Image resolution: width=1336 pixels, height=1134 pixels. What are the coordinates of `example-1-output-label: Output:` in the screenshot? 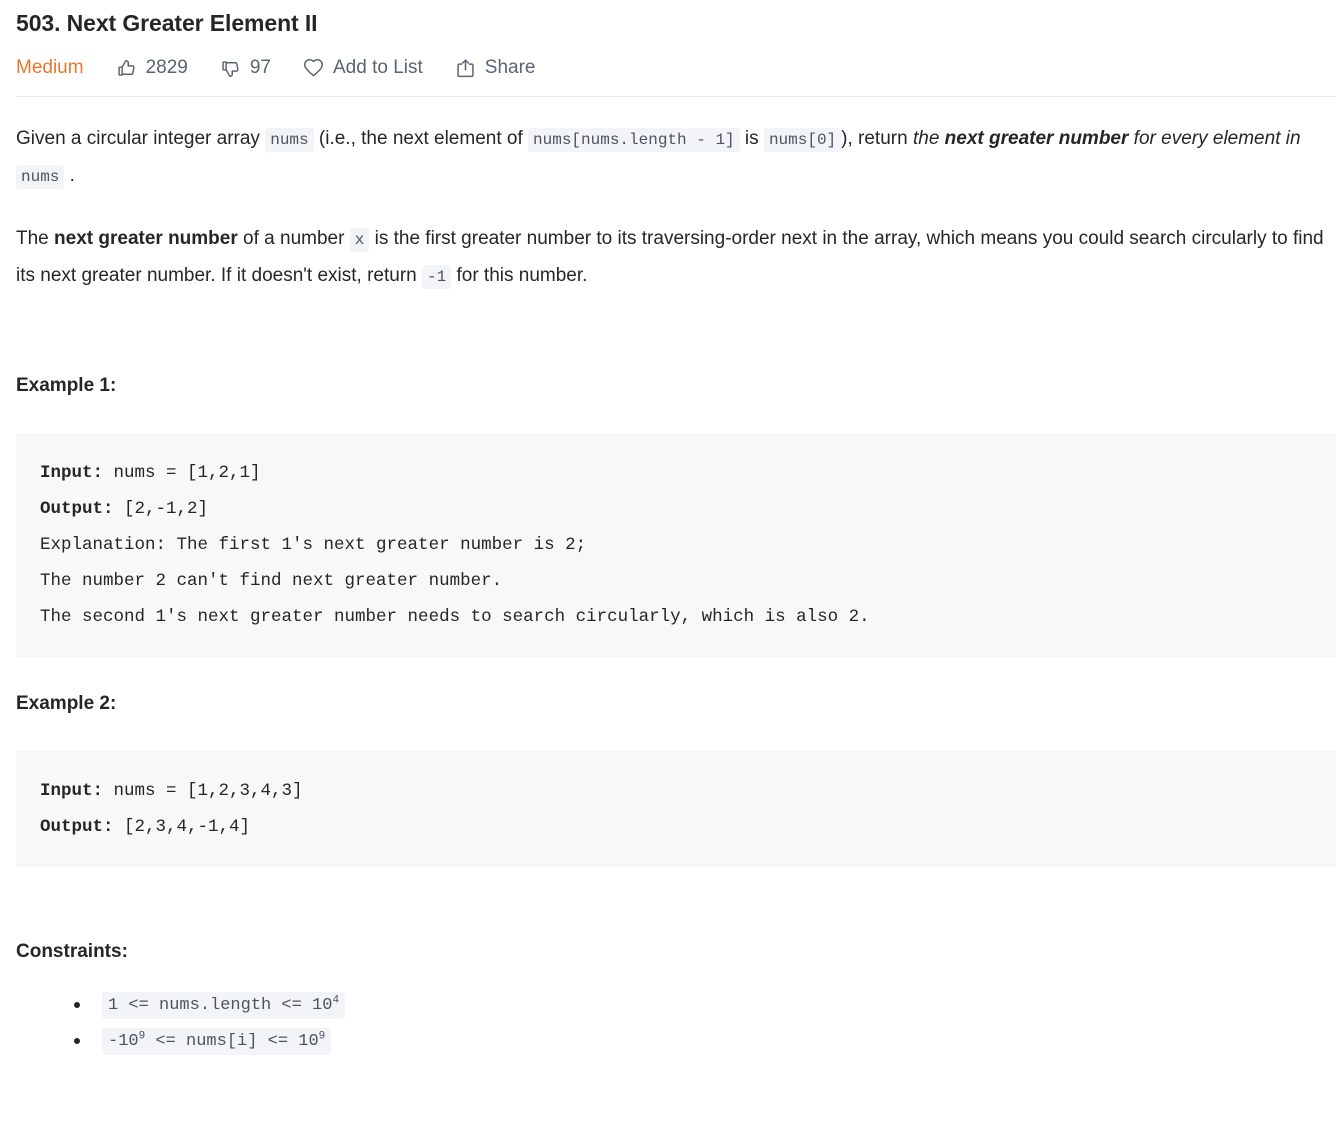 It's located at (77, 509).